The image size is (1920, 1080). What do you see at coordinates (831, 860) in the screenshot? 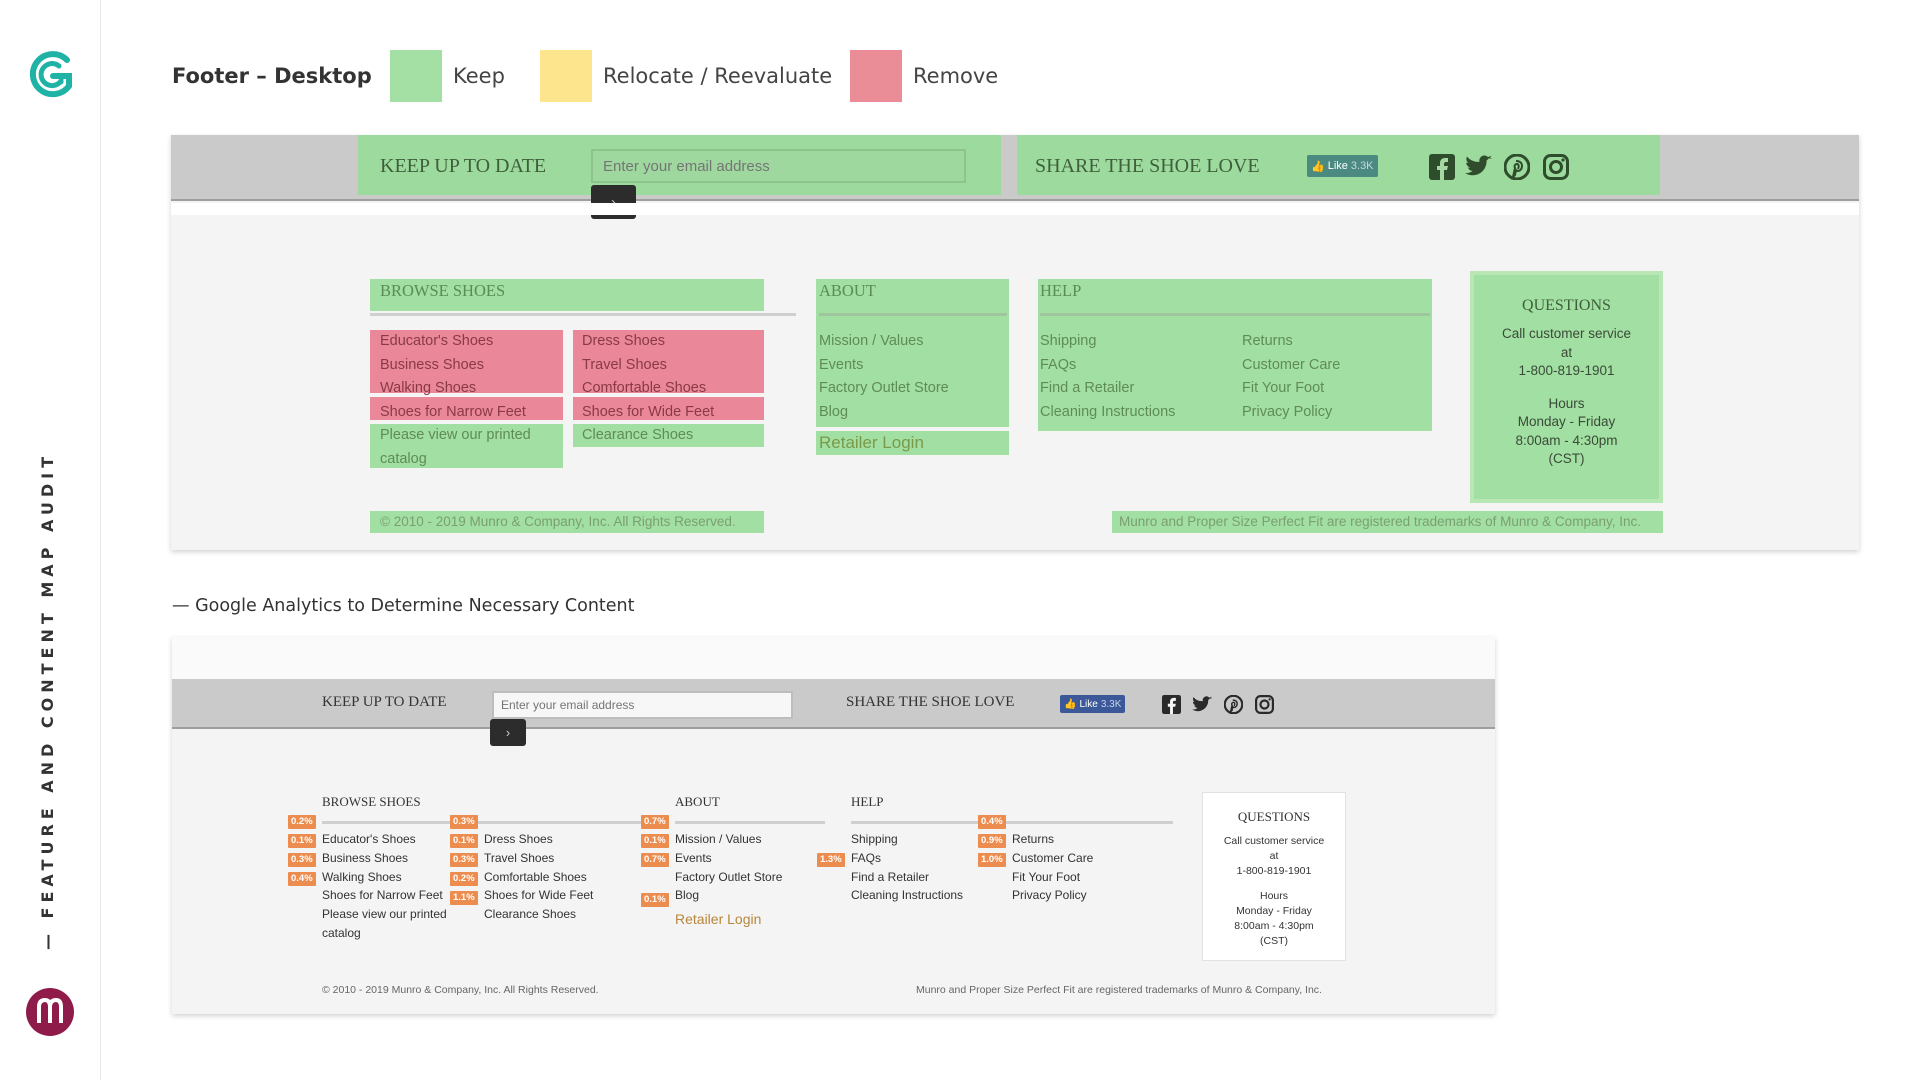
I see `analytics-badge: 1.3%` at bounding box center [831, 860].